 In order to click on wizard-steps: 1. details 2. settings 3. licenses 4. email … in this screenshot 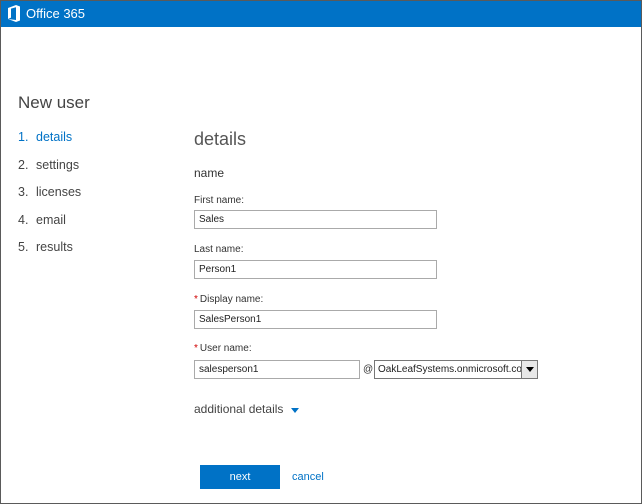, I will do `click(49, 198)`.